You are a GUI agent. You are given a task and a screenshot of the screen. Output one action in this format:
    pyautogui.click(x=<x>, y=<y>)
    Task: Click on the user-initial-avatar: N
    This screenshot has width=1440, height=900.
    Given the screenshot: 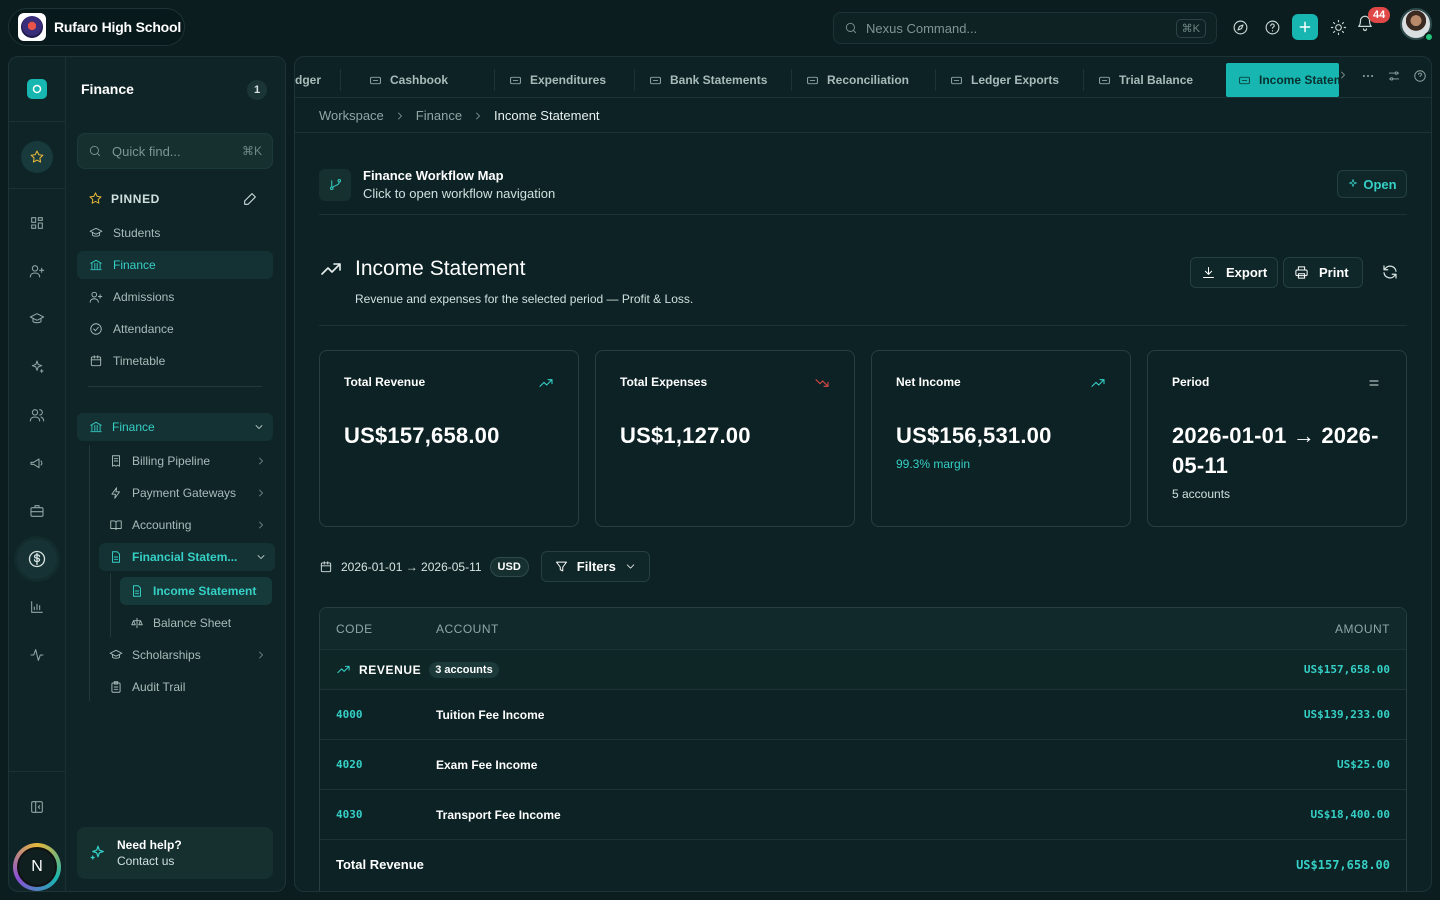 What is the action you would take?
    pyautogui.click(x=37, y=867)
    